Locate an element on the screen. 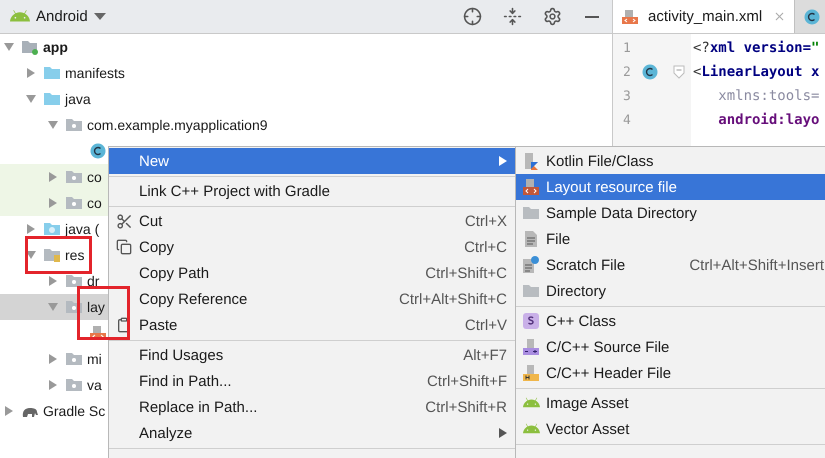 This screenshot has height=458, width=825. line-number: 1 is located at coordinates (627, 48).